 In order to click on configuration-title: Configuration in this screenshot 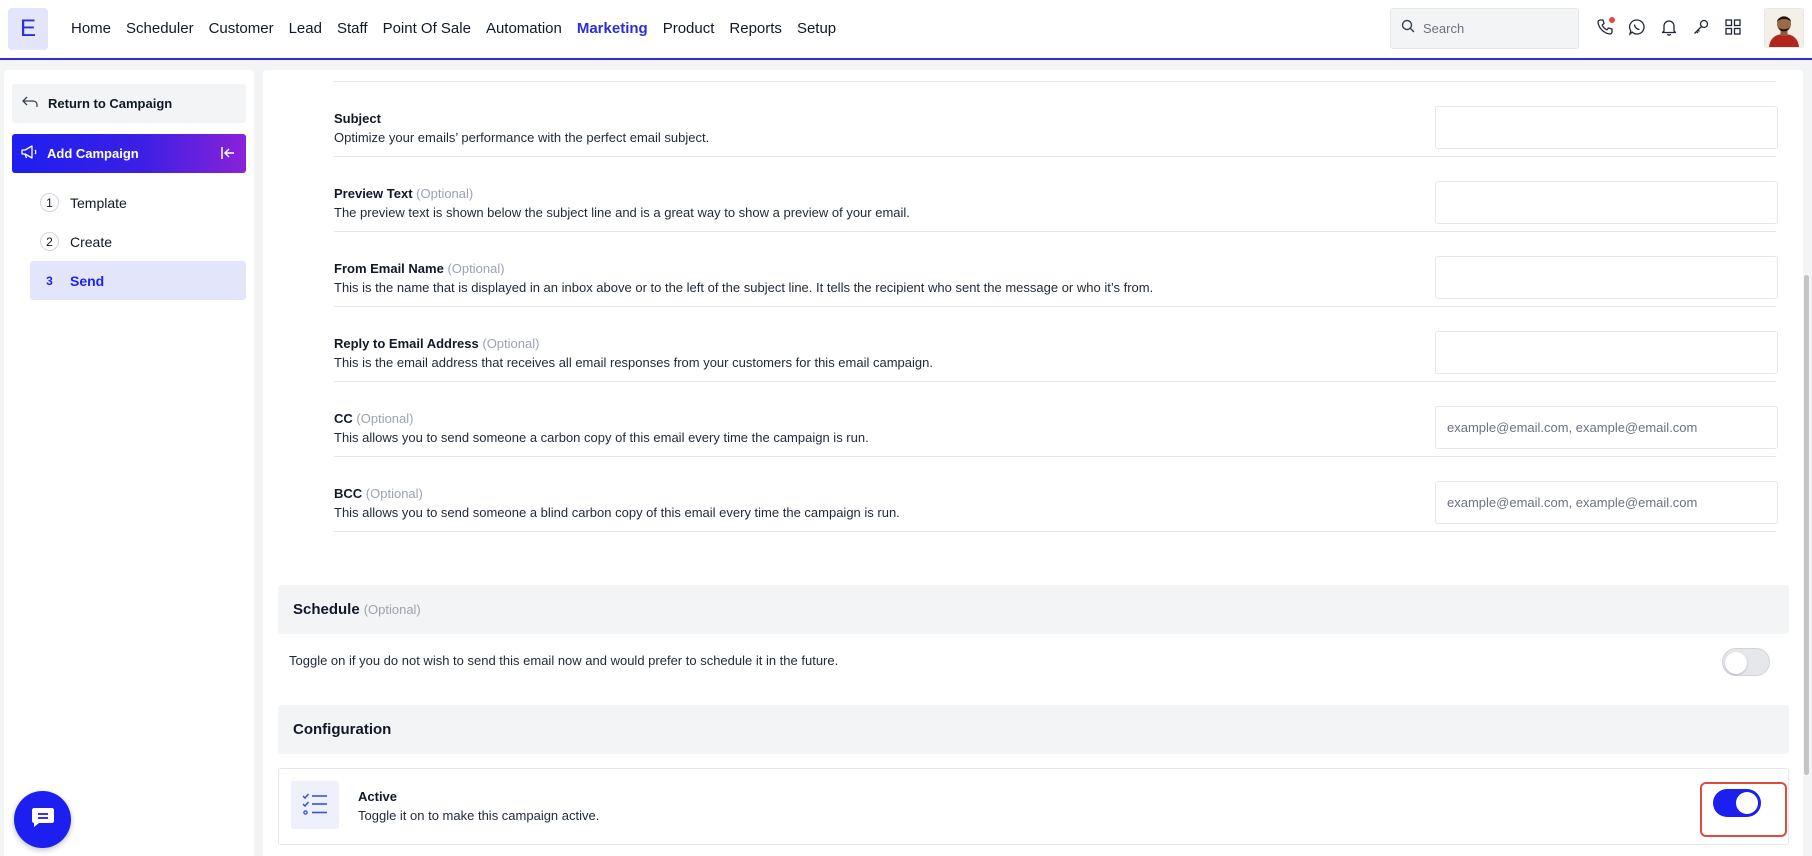, I will do `click(342, 729)`.